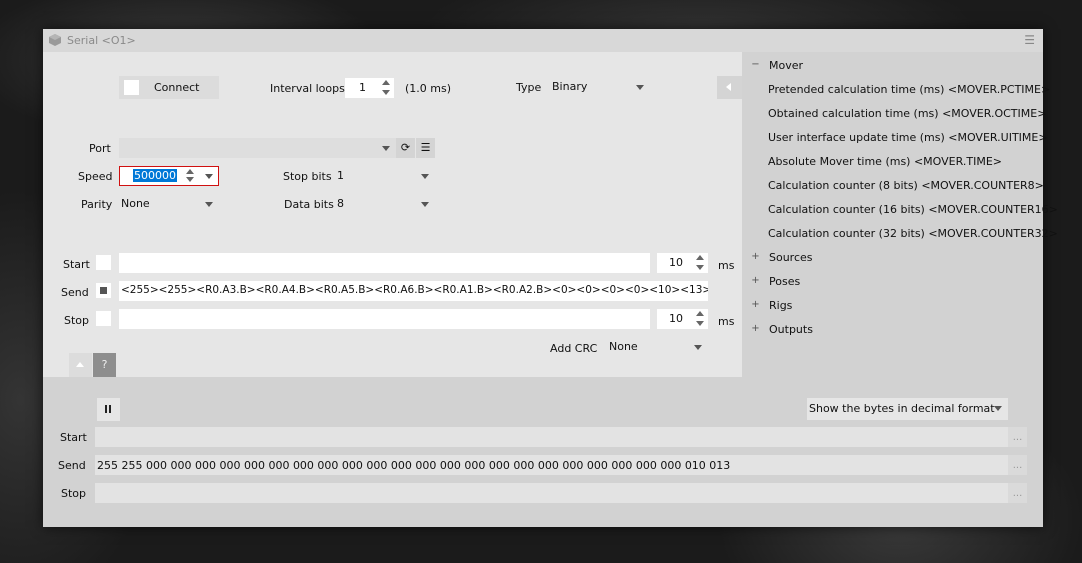  I want to click on start-ms-unit: ms, so click(726, 265).